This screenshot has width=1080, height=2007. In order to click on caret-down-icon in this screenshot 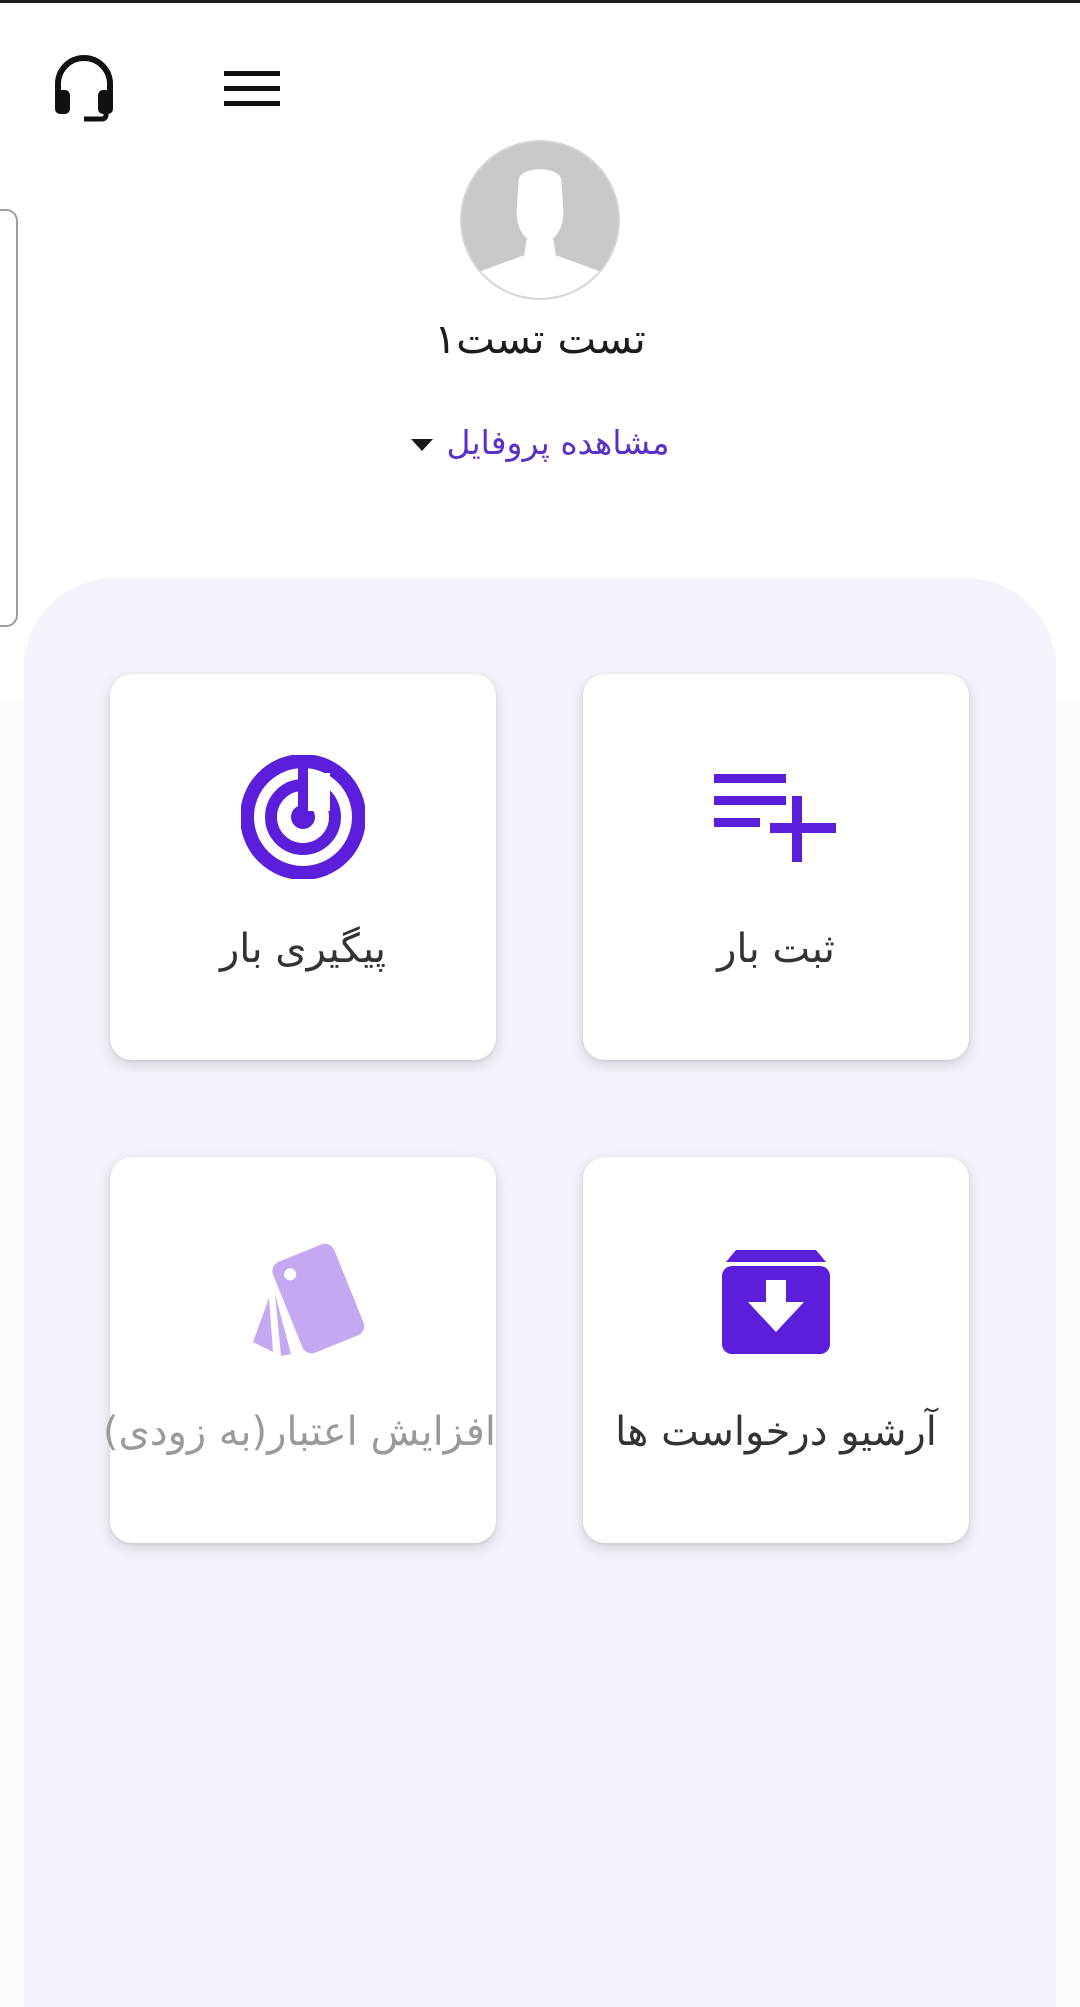, I will do `click(421, 444)`.